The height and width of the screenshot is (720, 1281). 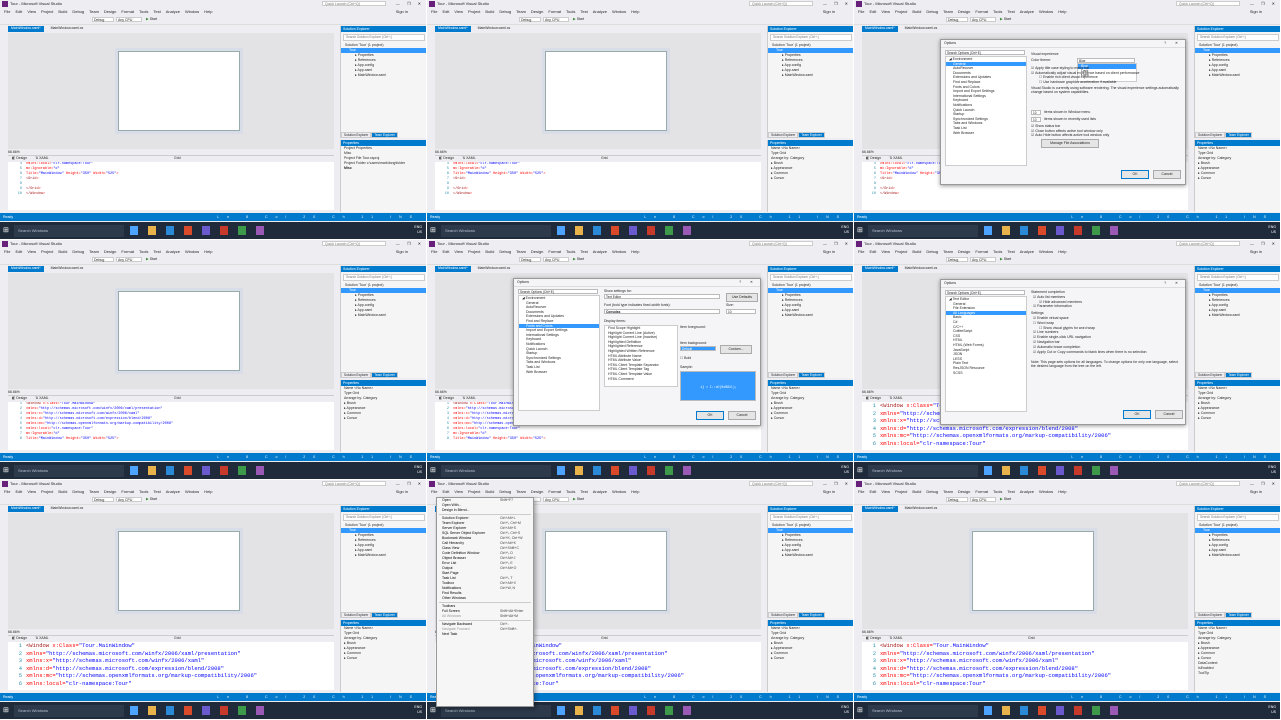 What do you see at coordinates (434, 231) in the screenshot?
I see `windows-start-icon: ⊞` at bounding box center [434, 231].